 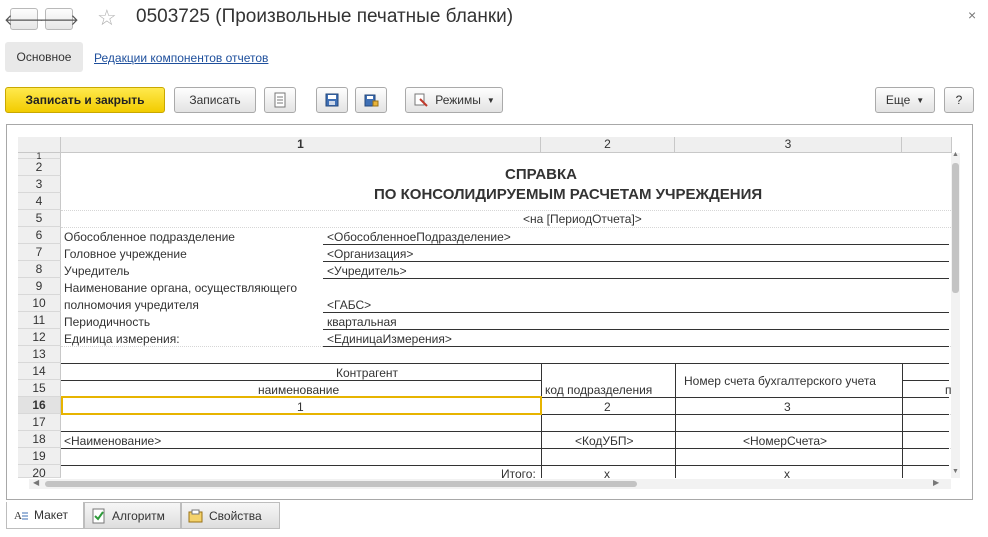 I want to click on field-label-periodicity: Периодичность, so click(x=107, y=322).